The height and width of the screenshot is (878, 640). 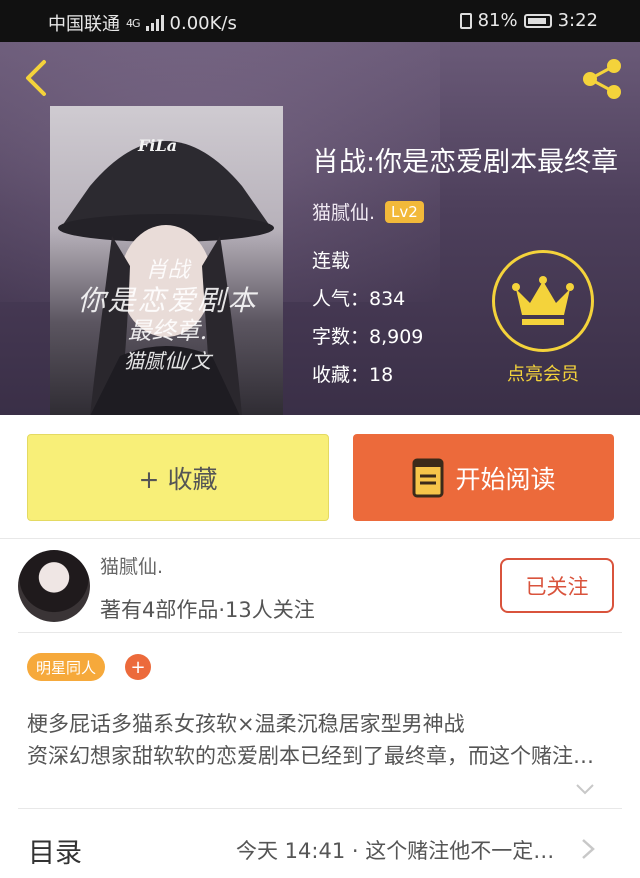 What do you see at coordinates (203, 23) in the screenshot?
I see `network-speed: 0.00K/s` at bounding box center [203, 23].